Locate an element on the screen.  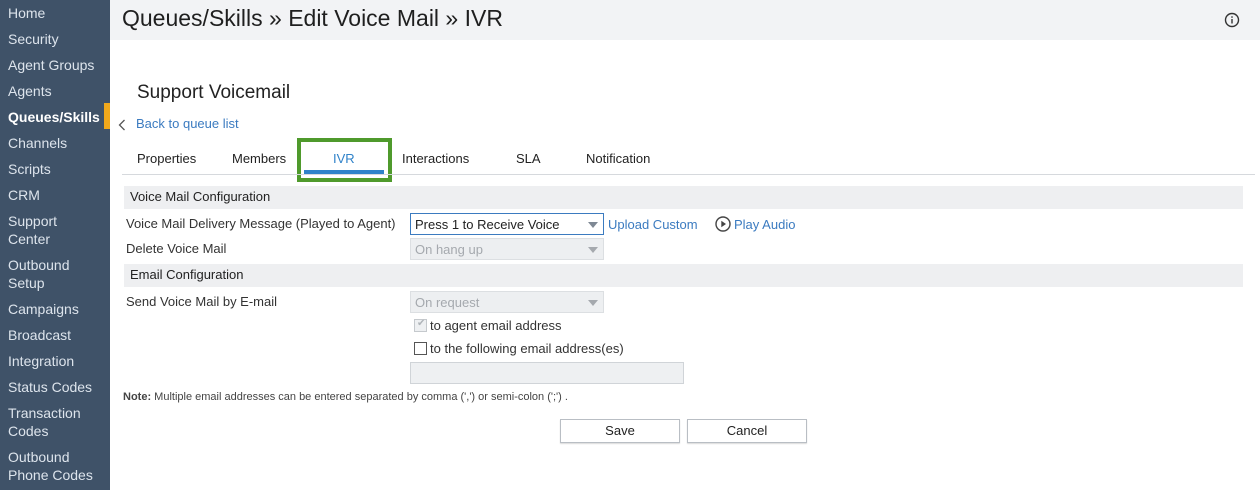
sidebar-item-outbound-phone-codes: Outbound Phone Codes is located at coordinates (50, 466).